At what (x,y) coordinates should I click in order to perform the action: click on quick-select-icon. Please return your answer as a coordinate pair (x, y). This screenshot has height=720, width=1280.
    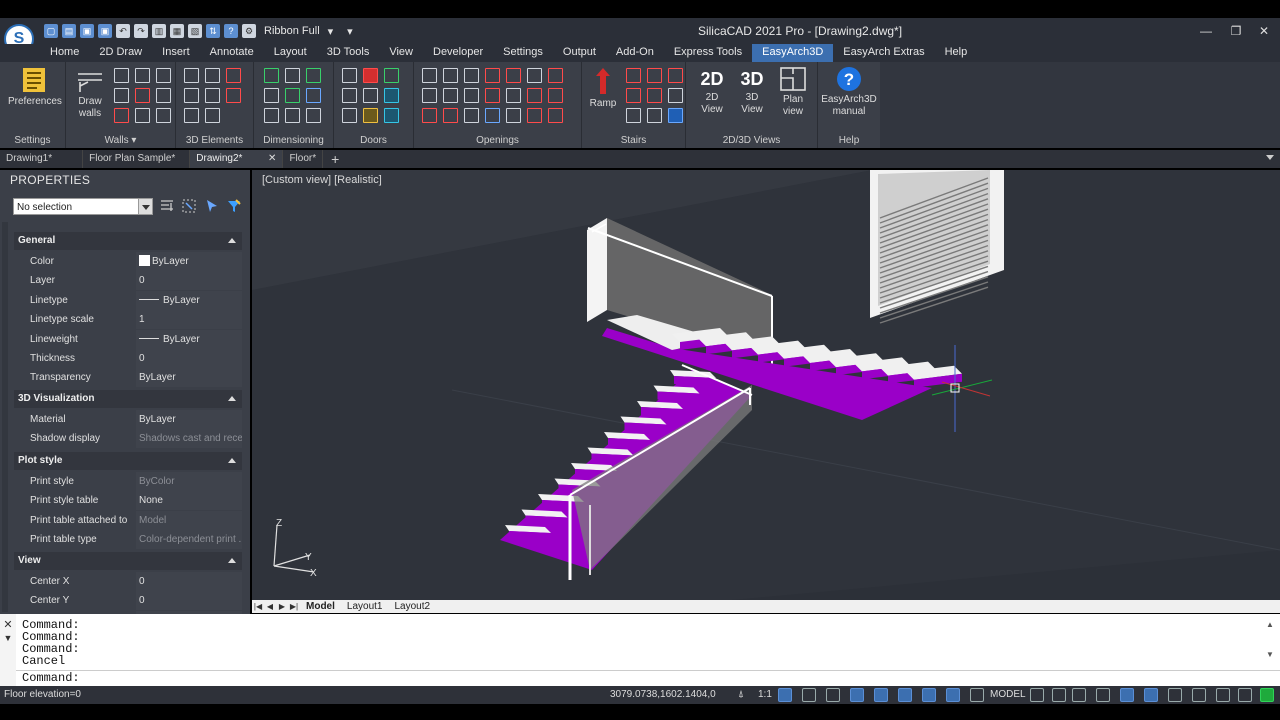
    Looking at the image, I should click on (212, 206).